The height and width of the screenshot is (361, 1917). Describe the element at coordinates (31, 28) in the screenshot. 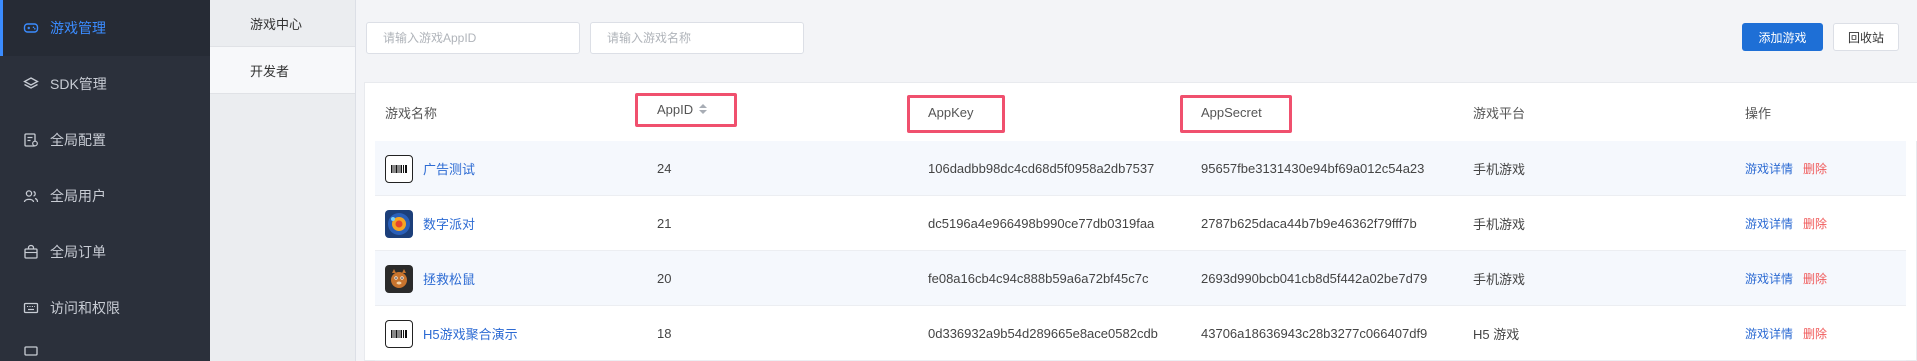

I see `gamepad-icon` at that location.